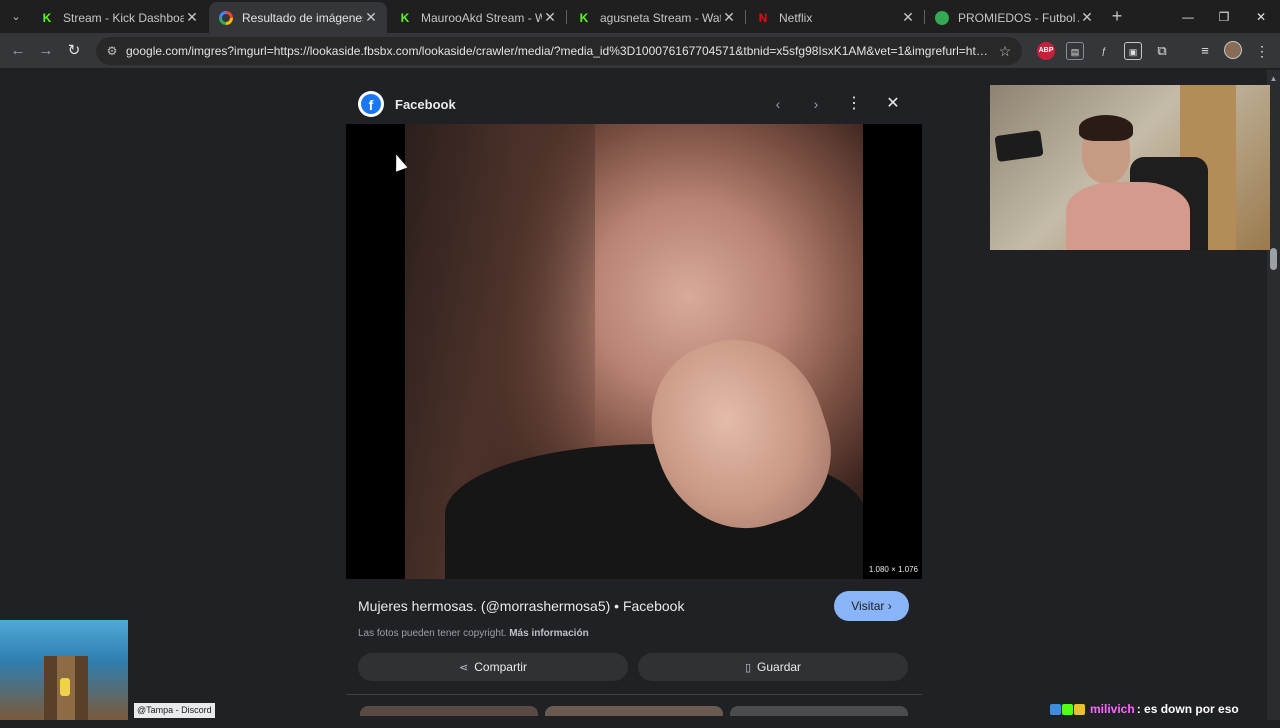 The image size is (1280, 728). What do you see at coordinates (112, 51) in the screenshot?
I see `site-settings-icon: ⚙` at bounding box center [112, 51].